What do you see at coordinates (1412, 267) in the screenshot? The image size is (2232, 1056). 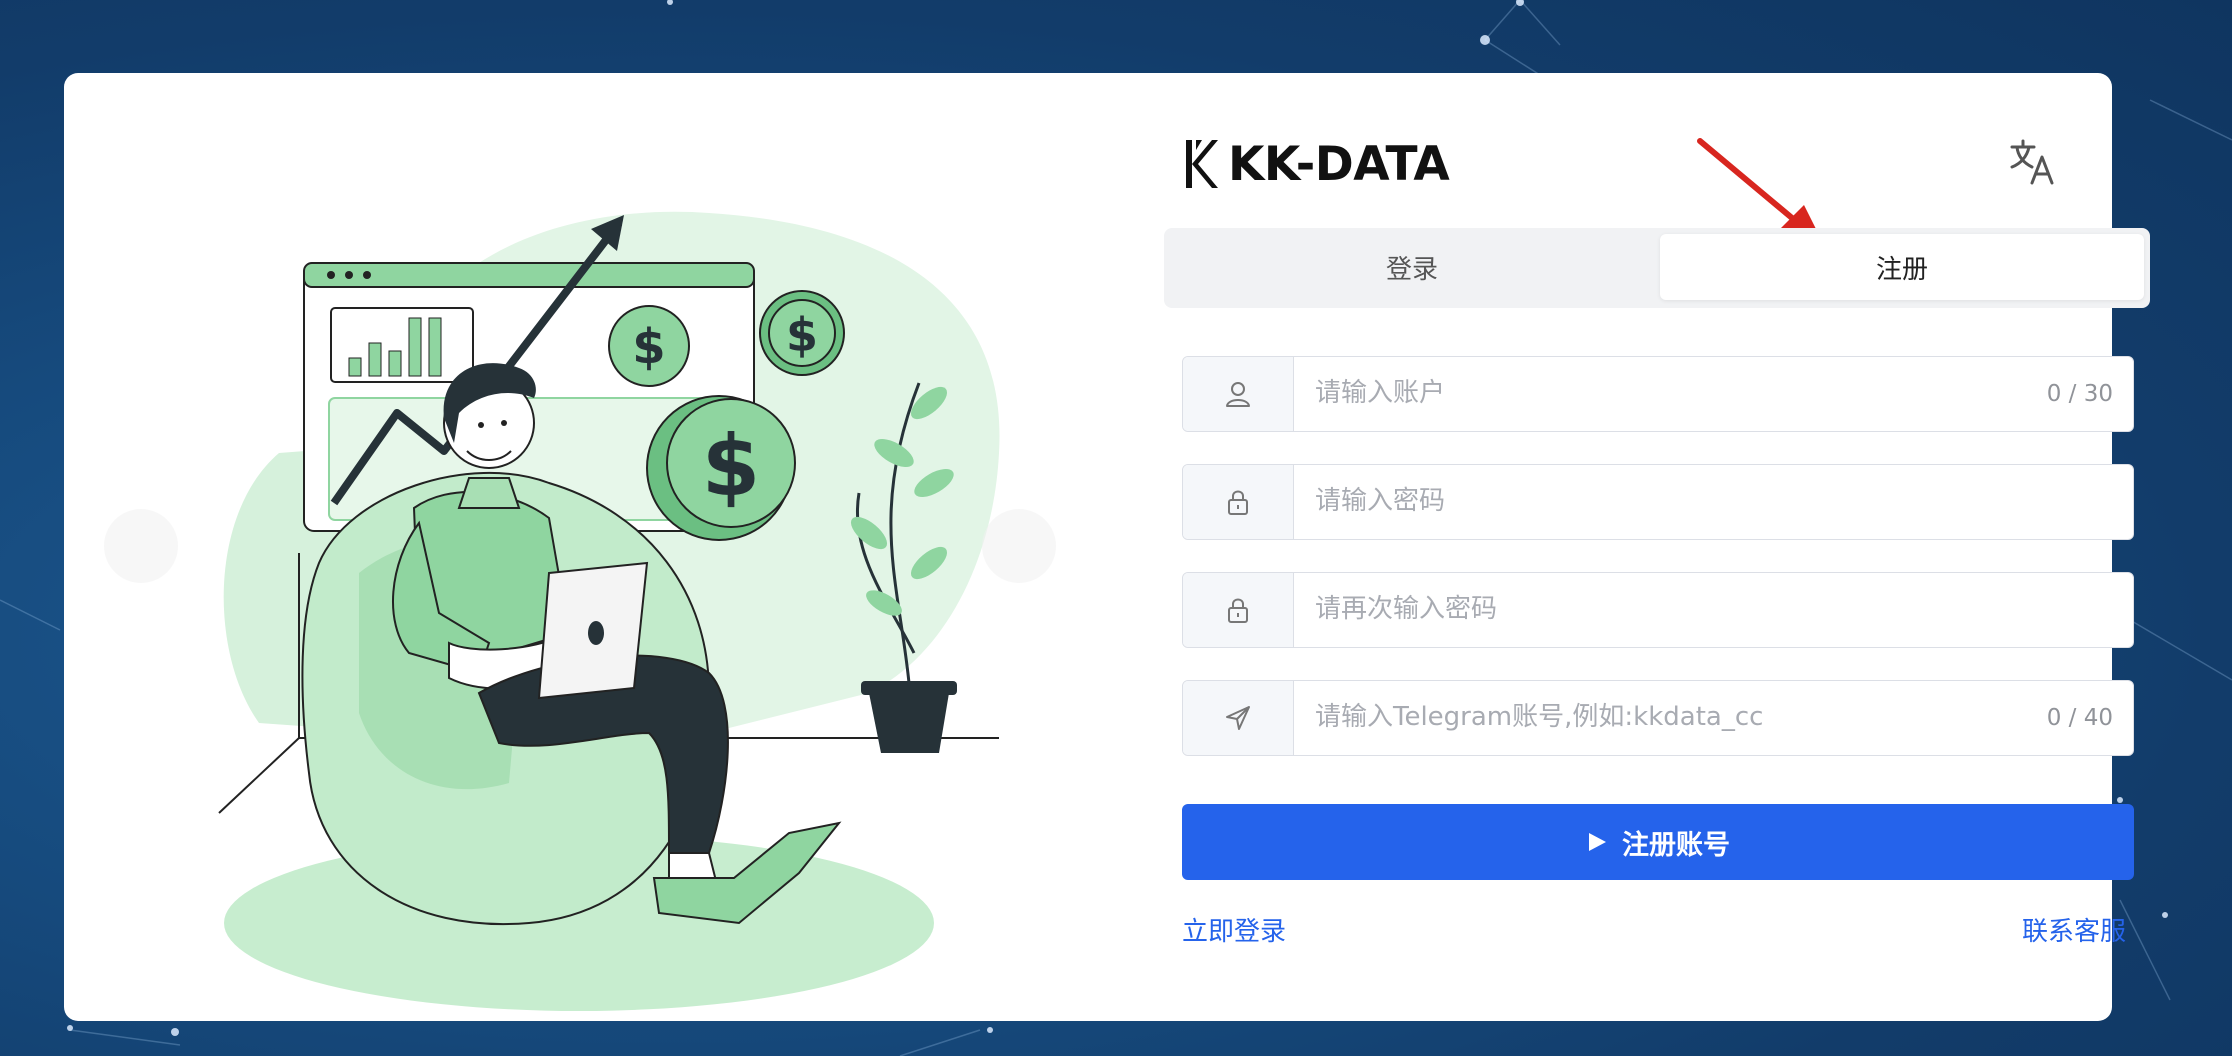 I see `tab-login: 登录` at bounding box center [1412, 267].